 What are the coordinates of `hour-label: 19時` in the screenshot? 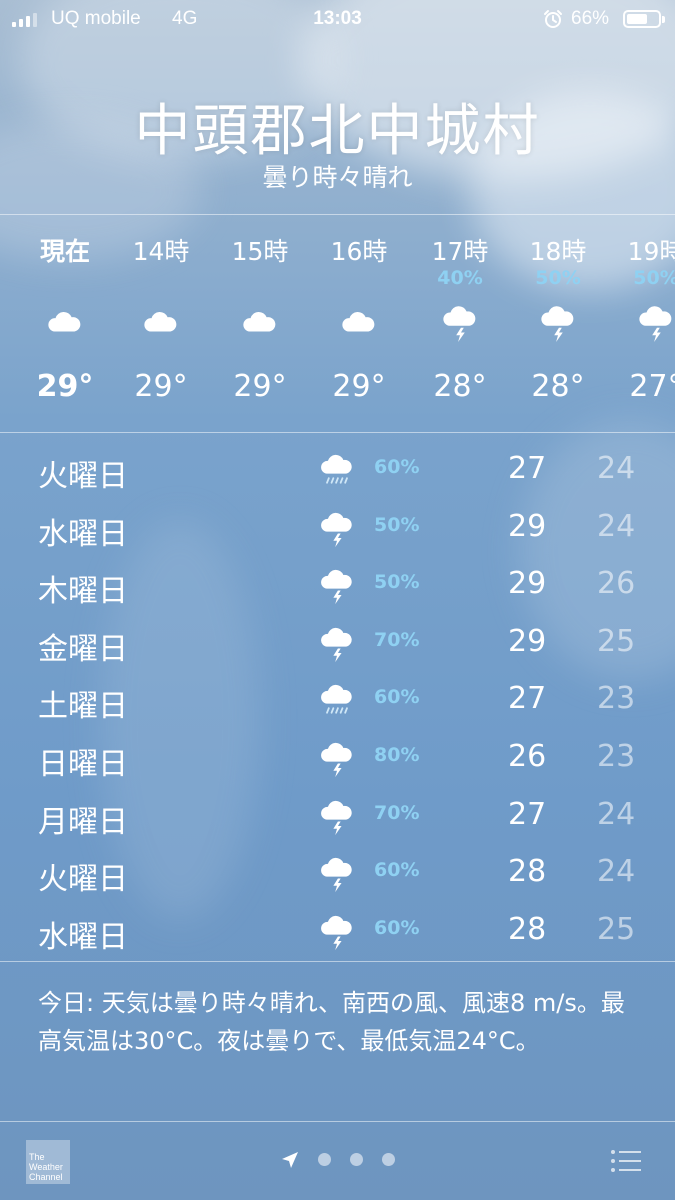 It's located at (651, 251).